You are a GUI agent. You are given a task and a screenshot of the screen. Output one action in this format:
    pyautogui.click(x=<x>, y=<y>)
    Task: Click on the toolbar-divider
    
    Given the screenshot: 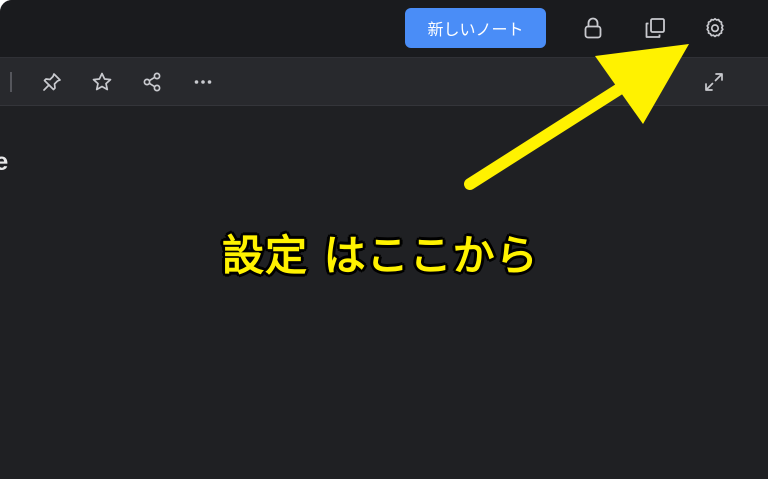 What is the action you would take?
    pyautogui.click(x=11, y=82)
    